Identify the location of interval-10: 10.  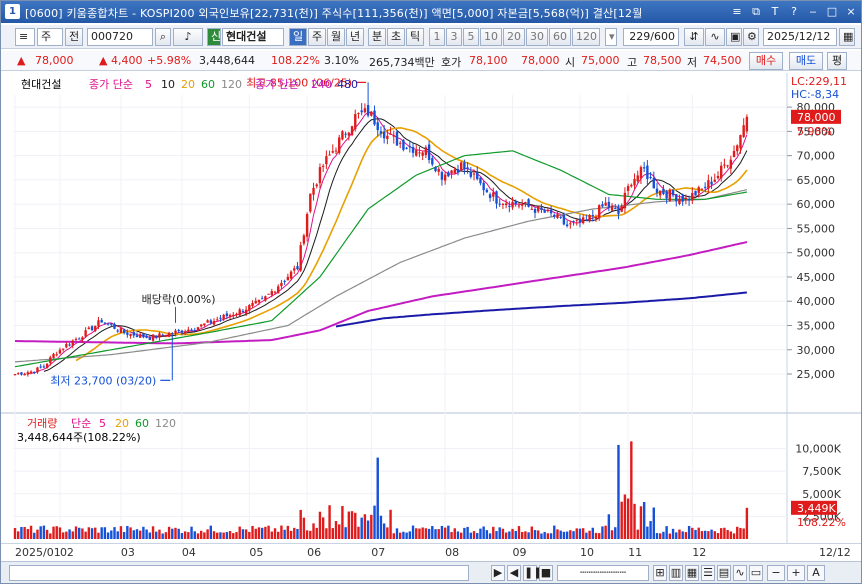
(491, 37).